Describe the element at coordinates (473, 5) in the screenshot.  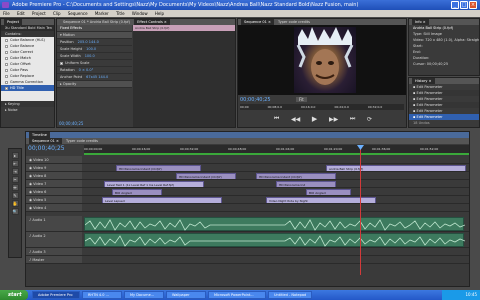
I see `close-button: ×` at that location.